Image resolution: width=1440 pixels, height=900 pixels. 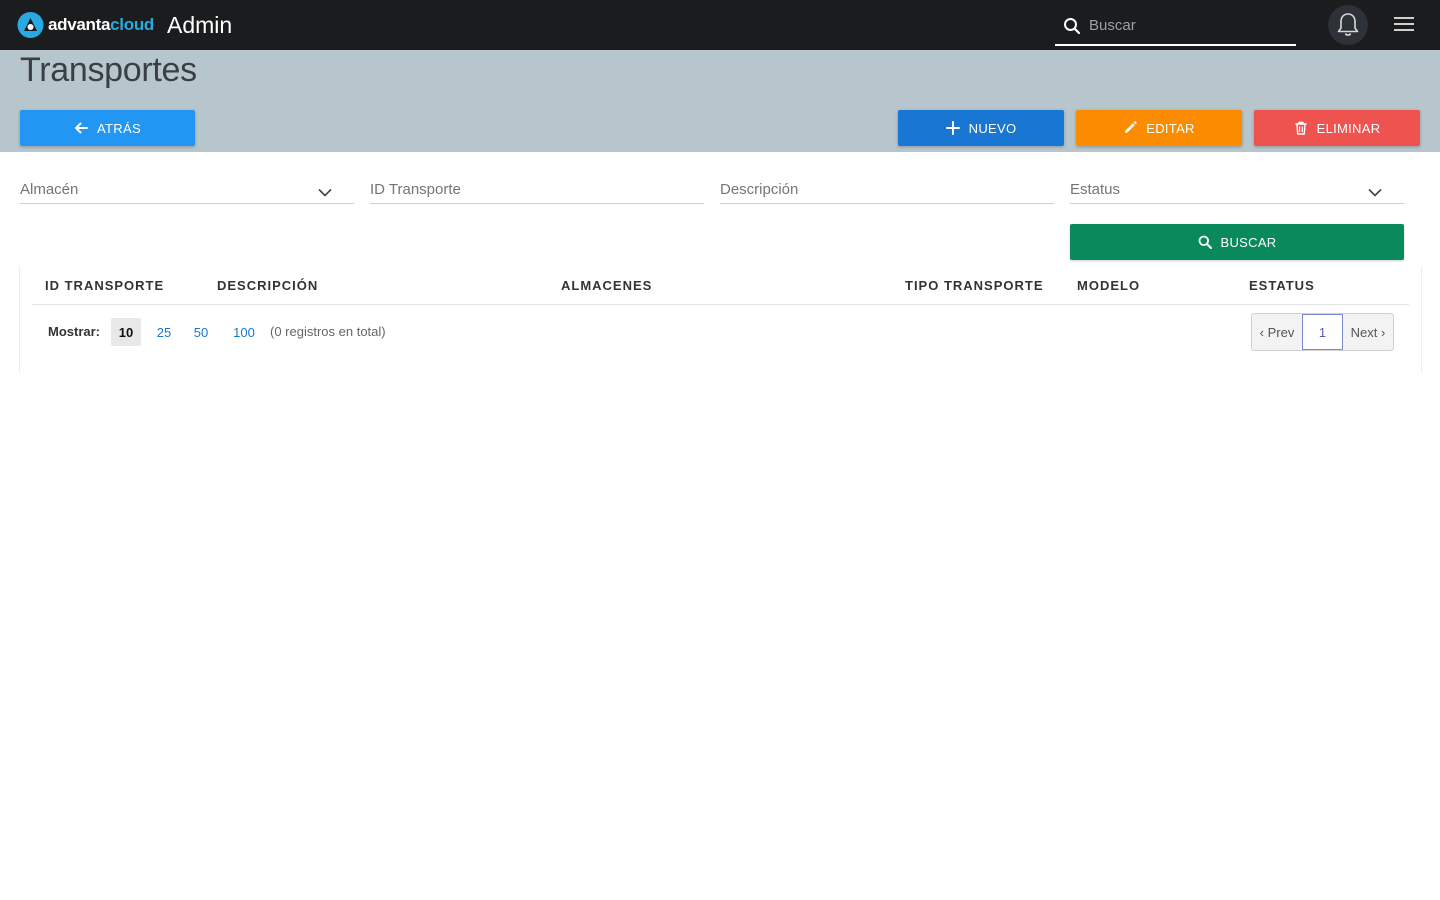 I want to click on estatus-select: Estatus, so click(x=1237, y=190).